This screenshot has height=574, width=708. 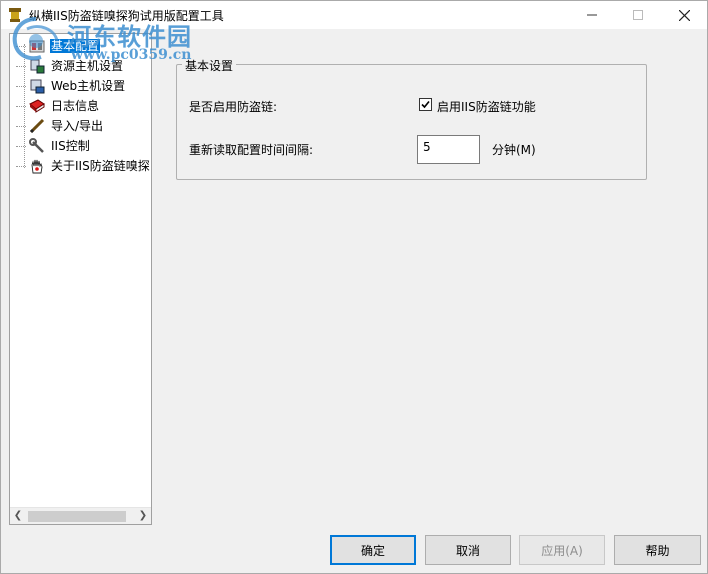 I want to click on scrollbar-thumb, so click(x=77, y=516).